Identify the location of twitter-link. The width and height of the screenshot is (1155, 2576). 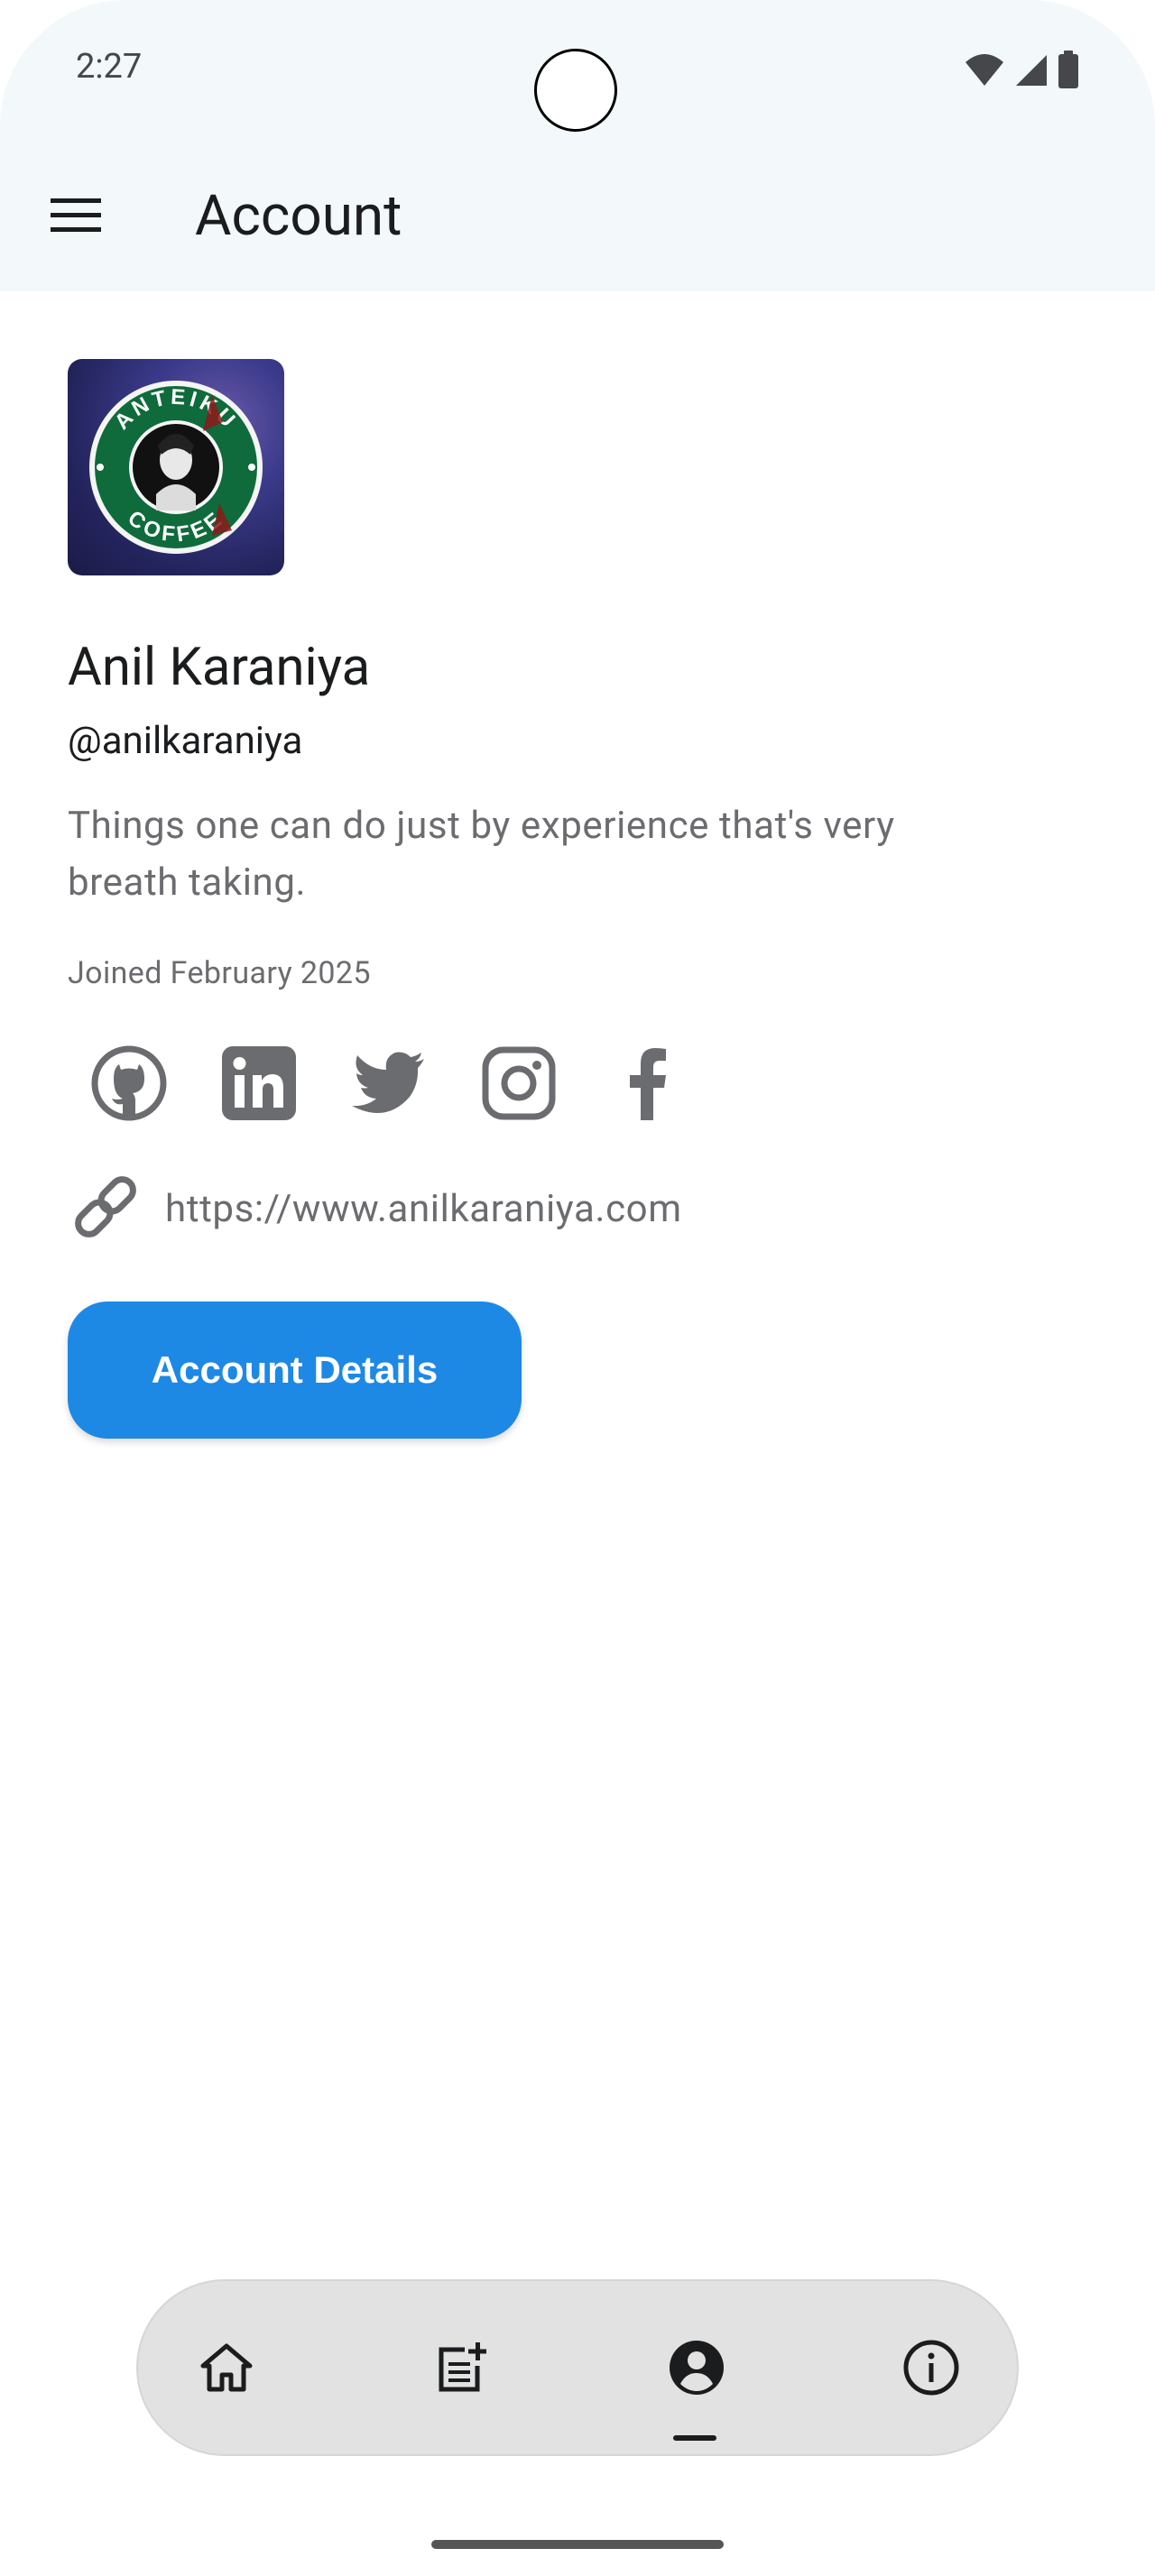
(389, 1085).